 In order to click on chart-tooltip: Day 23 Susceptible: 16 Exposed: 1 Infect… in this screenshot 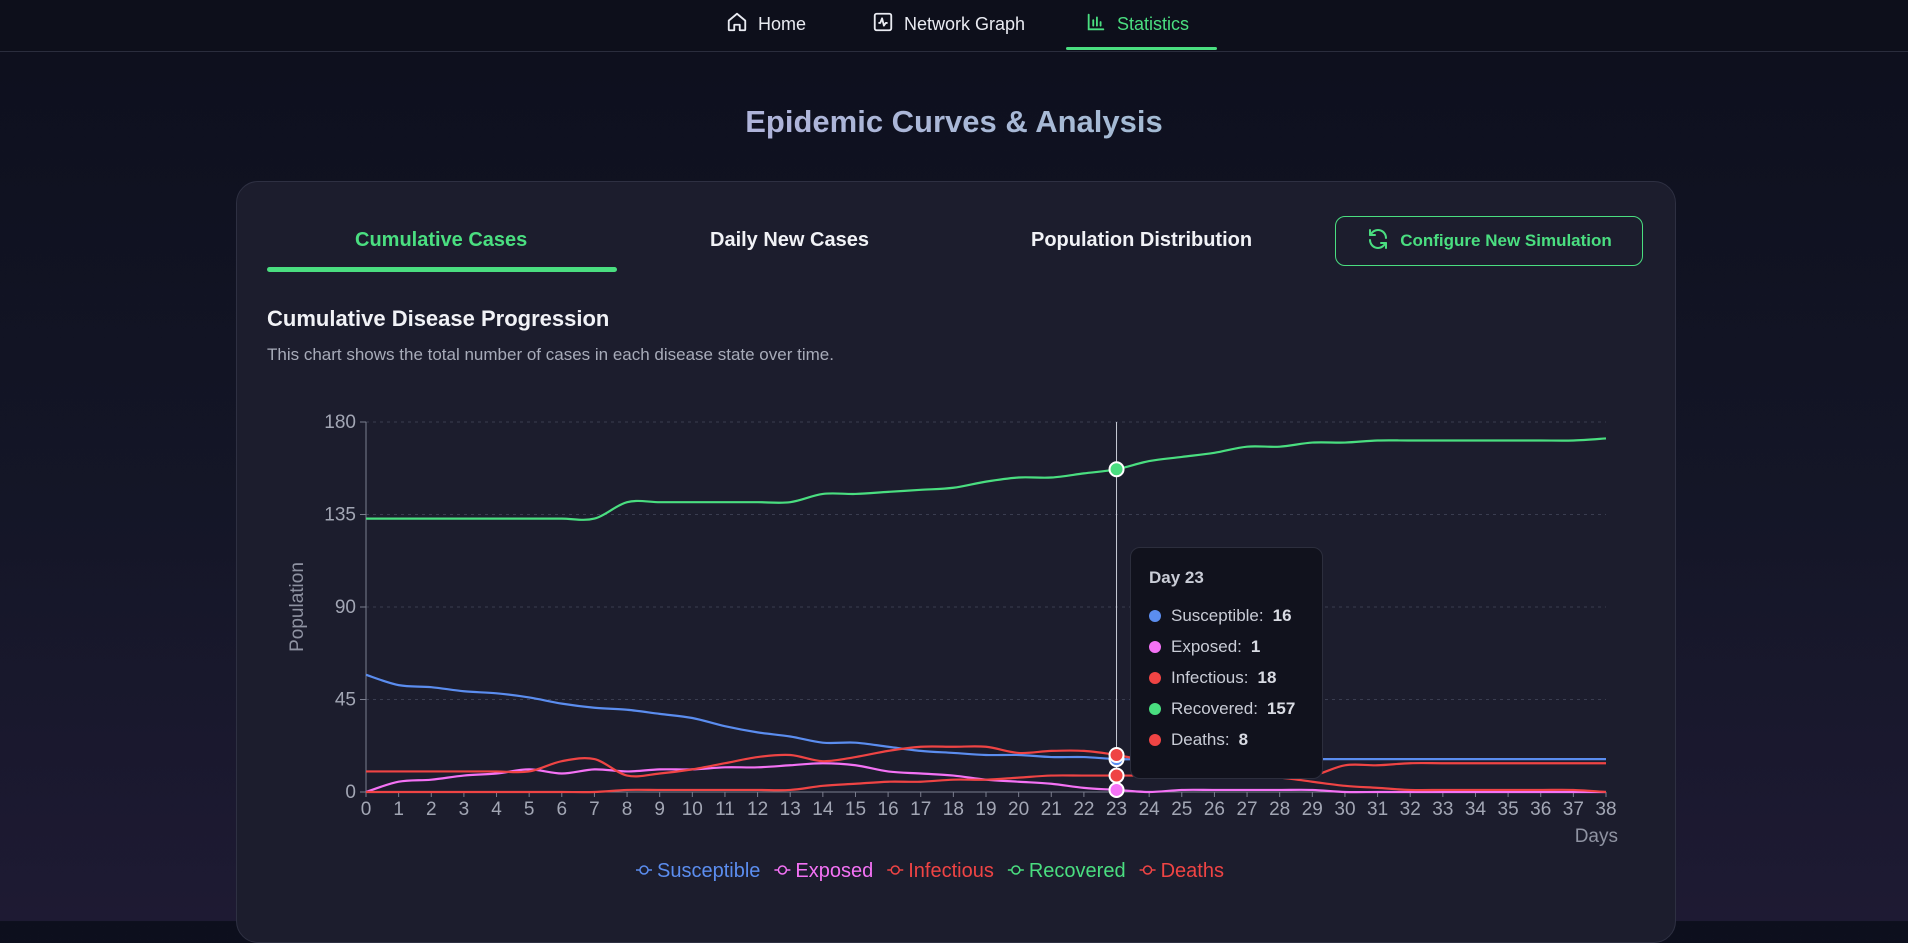, I will do `click(1226, 663)`.